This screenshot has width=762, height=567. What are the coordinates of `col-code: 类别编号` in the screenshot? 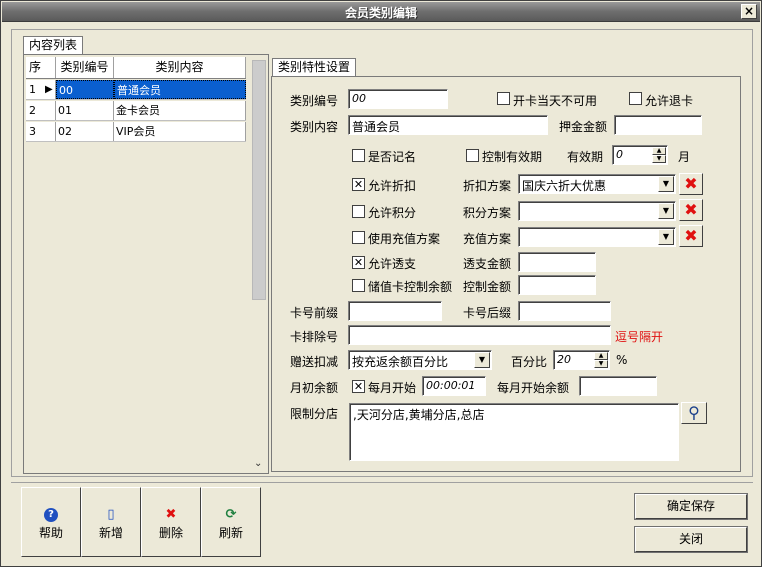 It's located at (85, 67).